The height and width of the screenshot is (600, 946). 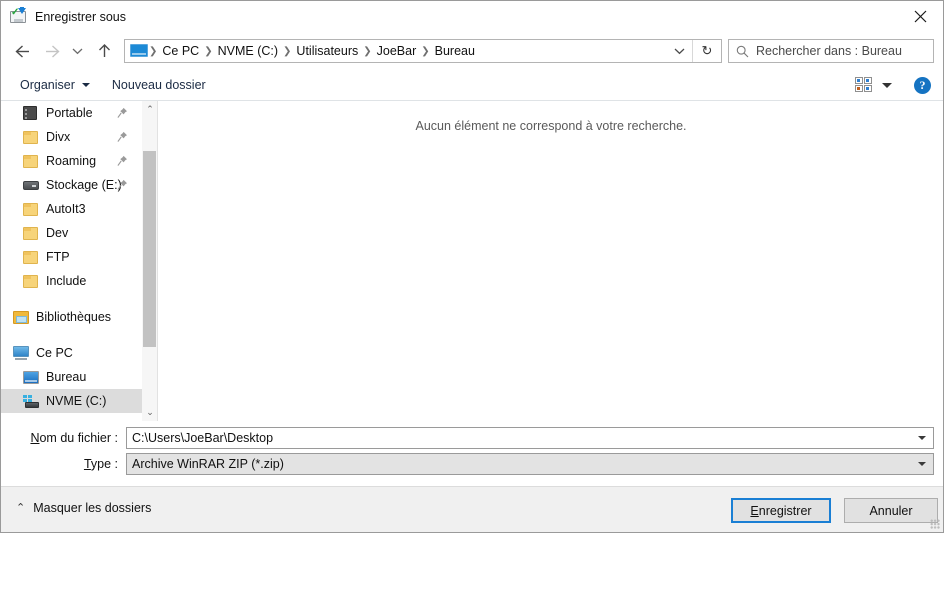 I want to click on sidebar-item-stockage-e: Stockage (E:), so click(x=71, y=185).